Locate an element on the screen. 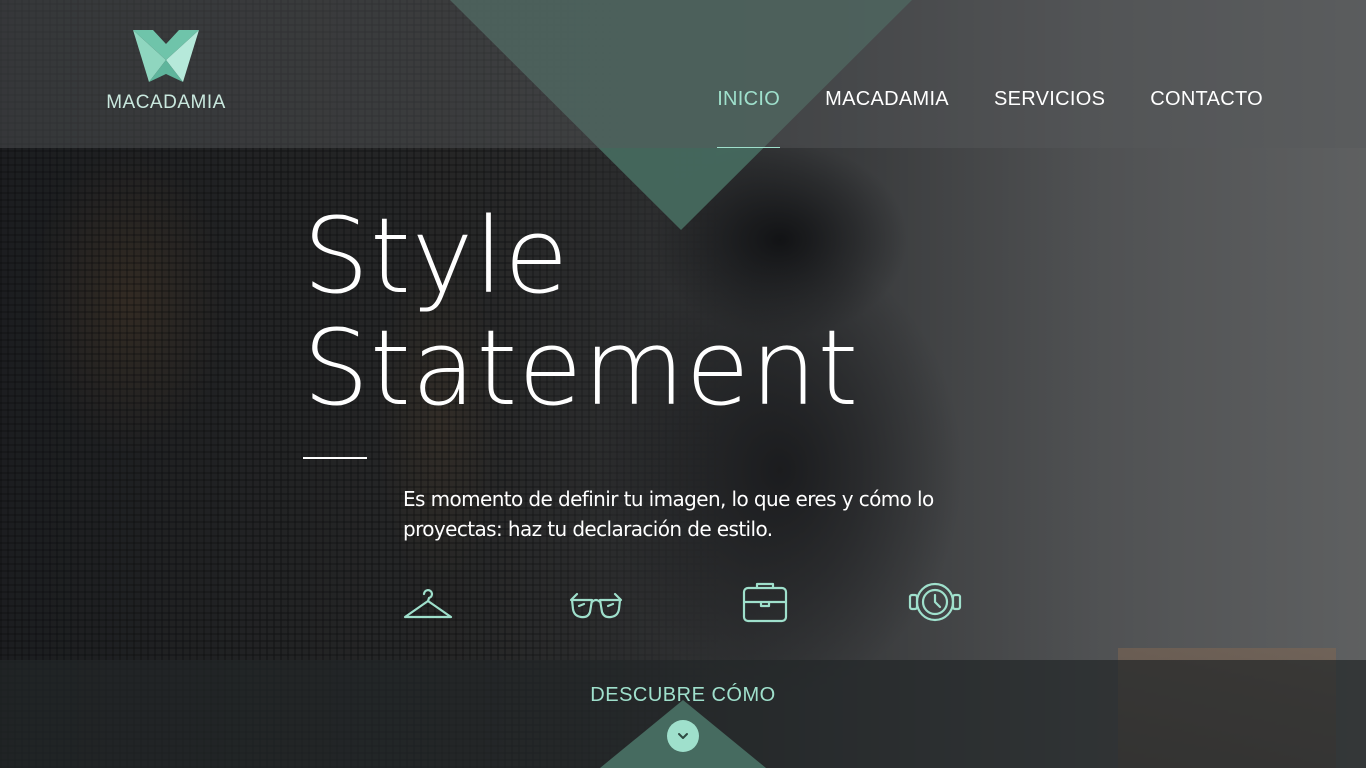  nav-item-contacto: CONTACTO is located at coordinates (1206, 118).